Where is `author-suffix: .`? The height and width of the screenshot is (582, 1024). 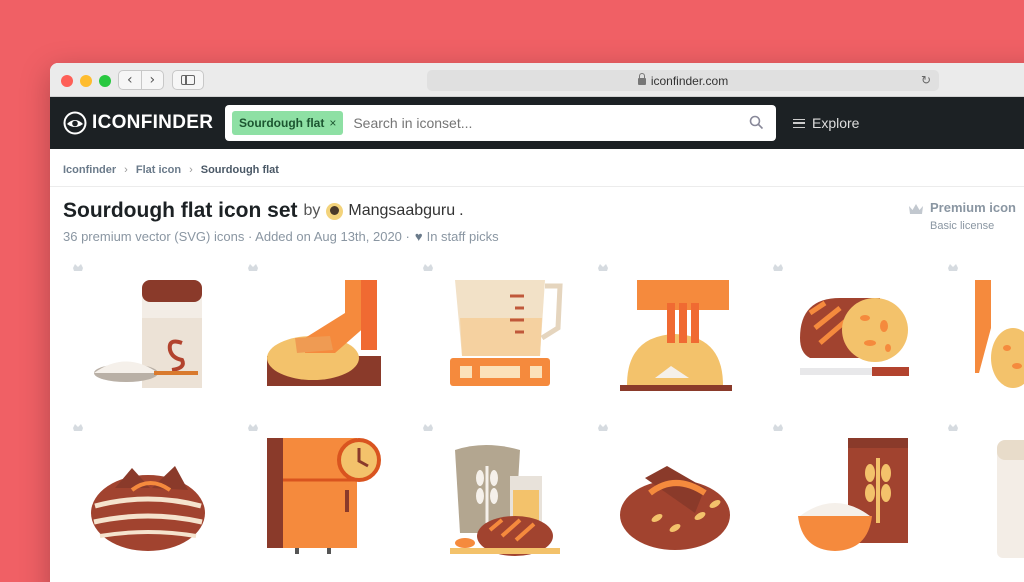
author-suffix: . is located at coordinates (461, 210).